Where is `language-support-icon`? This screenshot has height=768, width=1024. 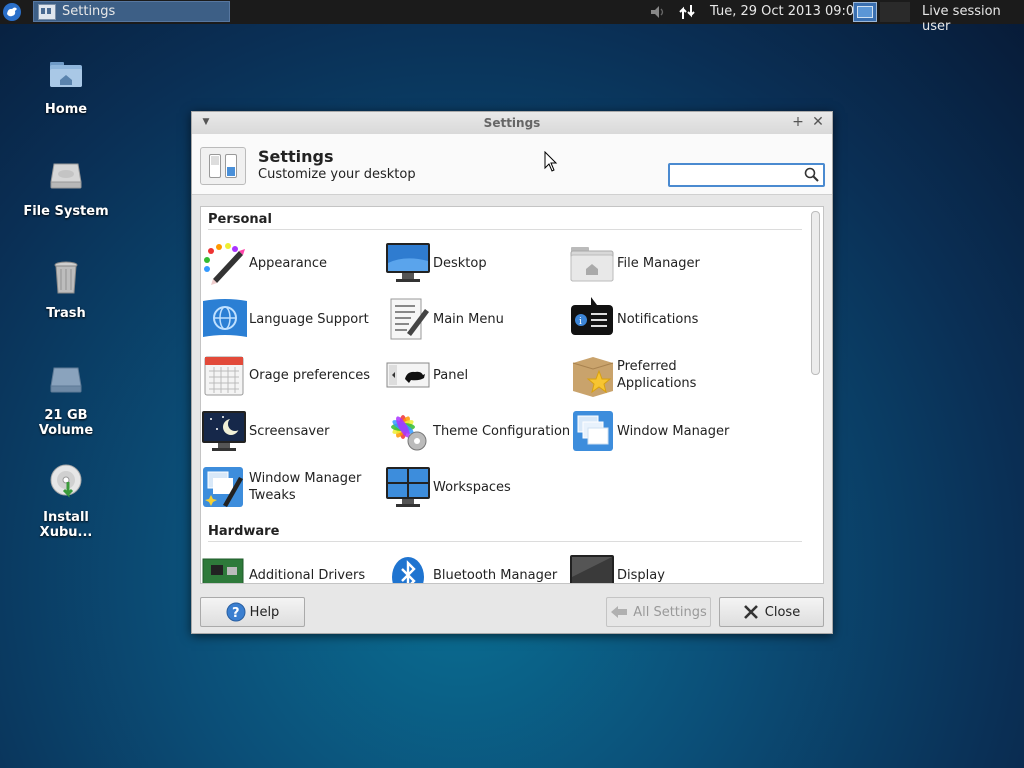
language-support-icon is located at coordinates (225, 318).